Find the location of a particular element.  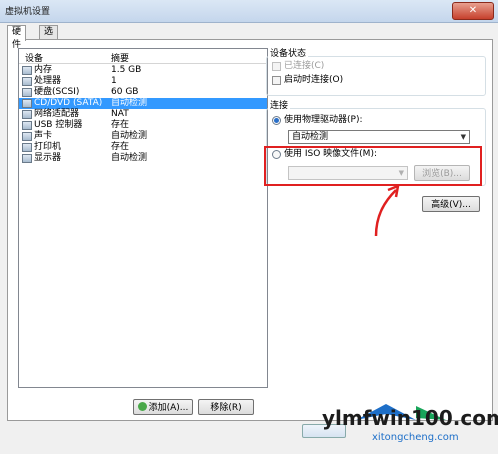

device-row: 声卡 自动检测 is located at coordinates (143, 136).